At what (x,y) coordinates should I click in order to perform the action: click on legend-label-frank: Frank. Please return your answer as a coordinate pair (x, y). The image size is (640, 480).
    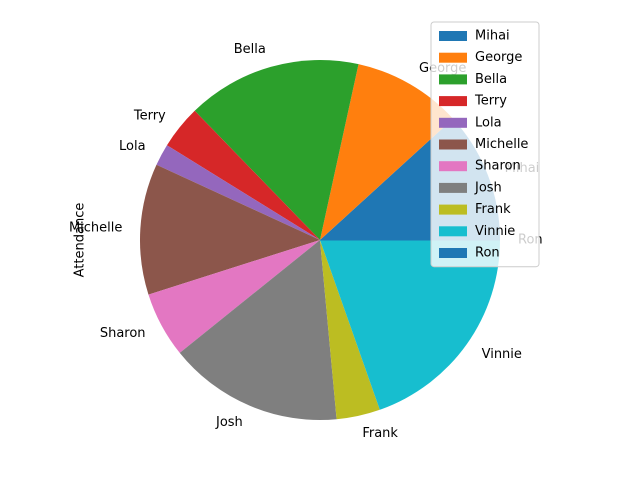
    Looking at the image, I should click on (493, 209).